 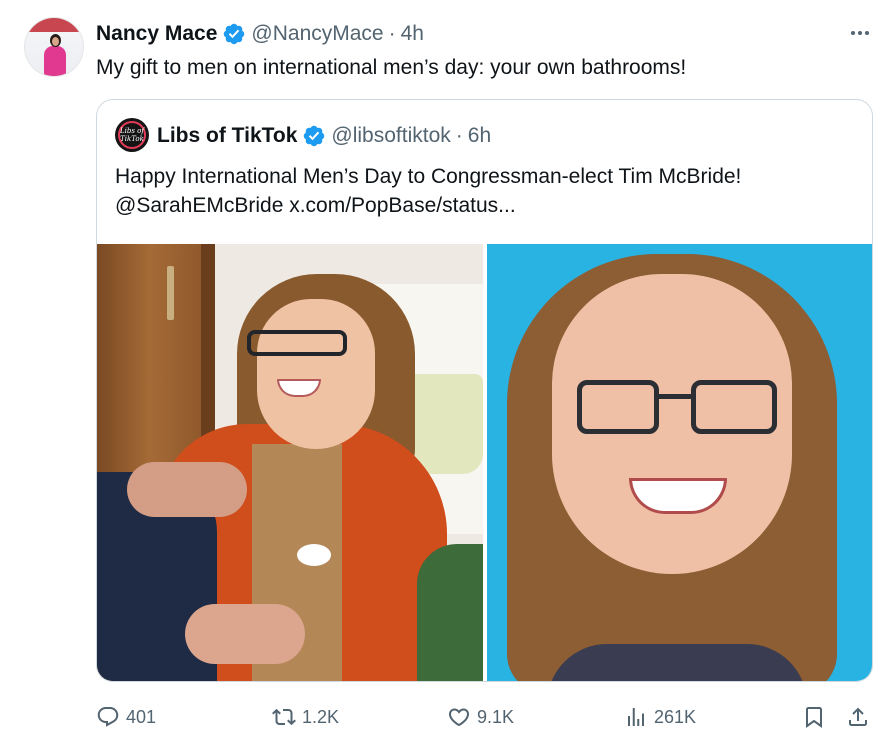 I want to click on tweet-header: Nancy Mace @NancyMace · 4h, so click(x=260, y=34).